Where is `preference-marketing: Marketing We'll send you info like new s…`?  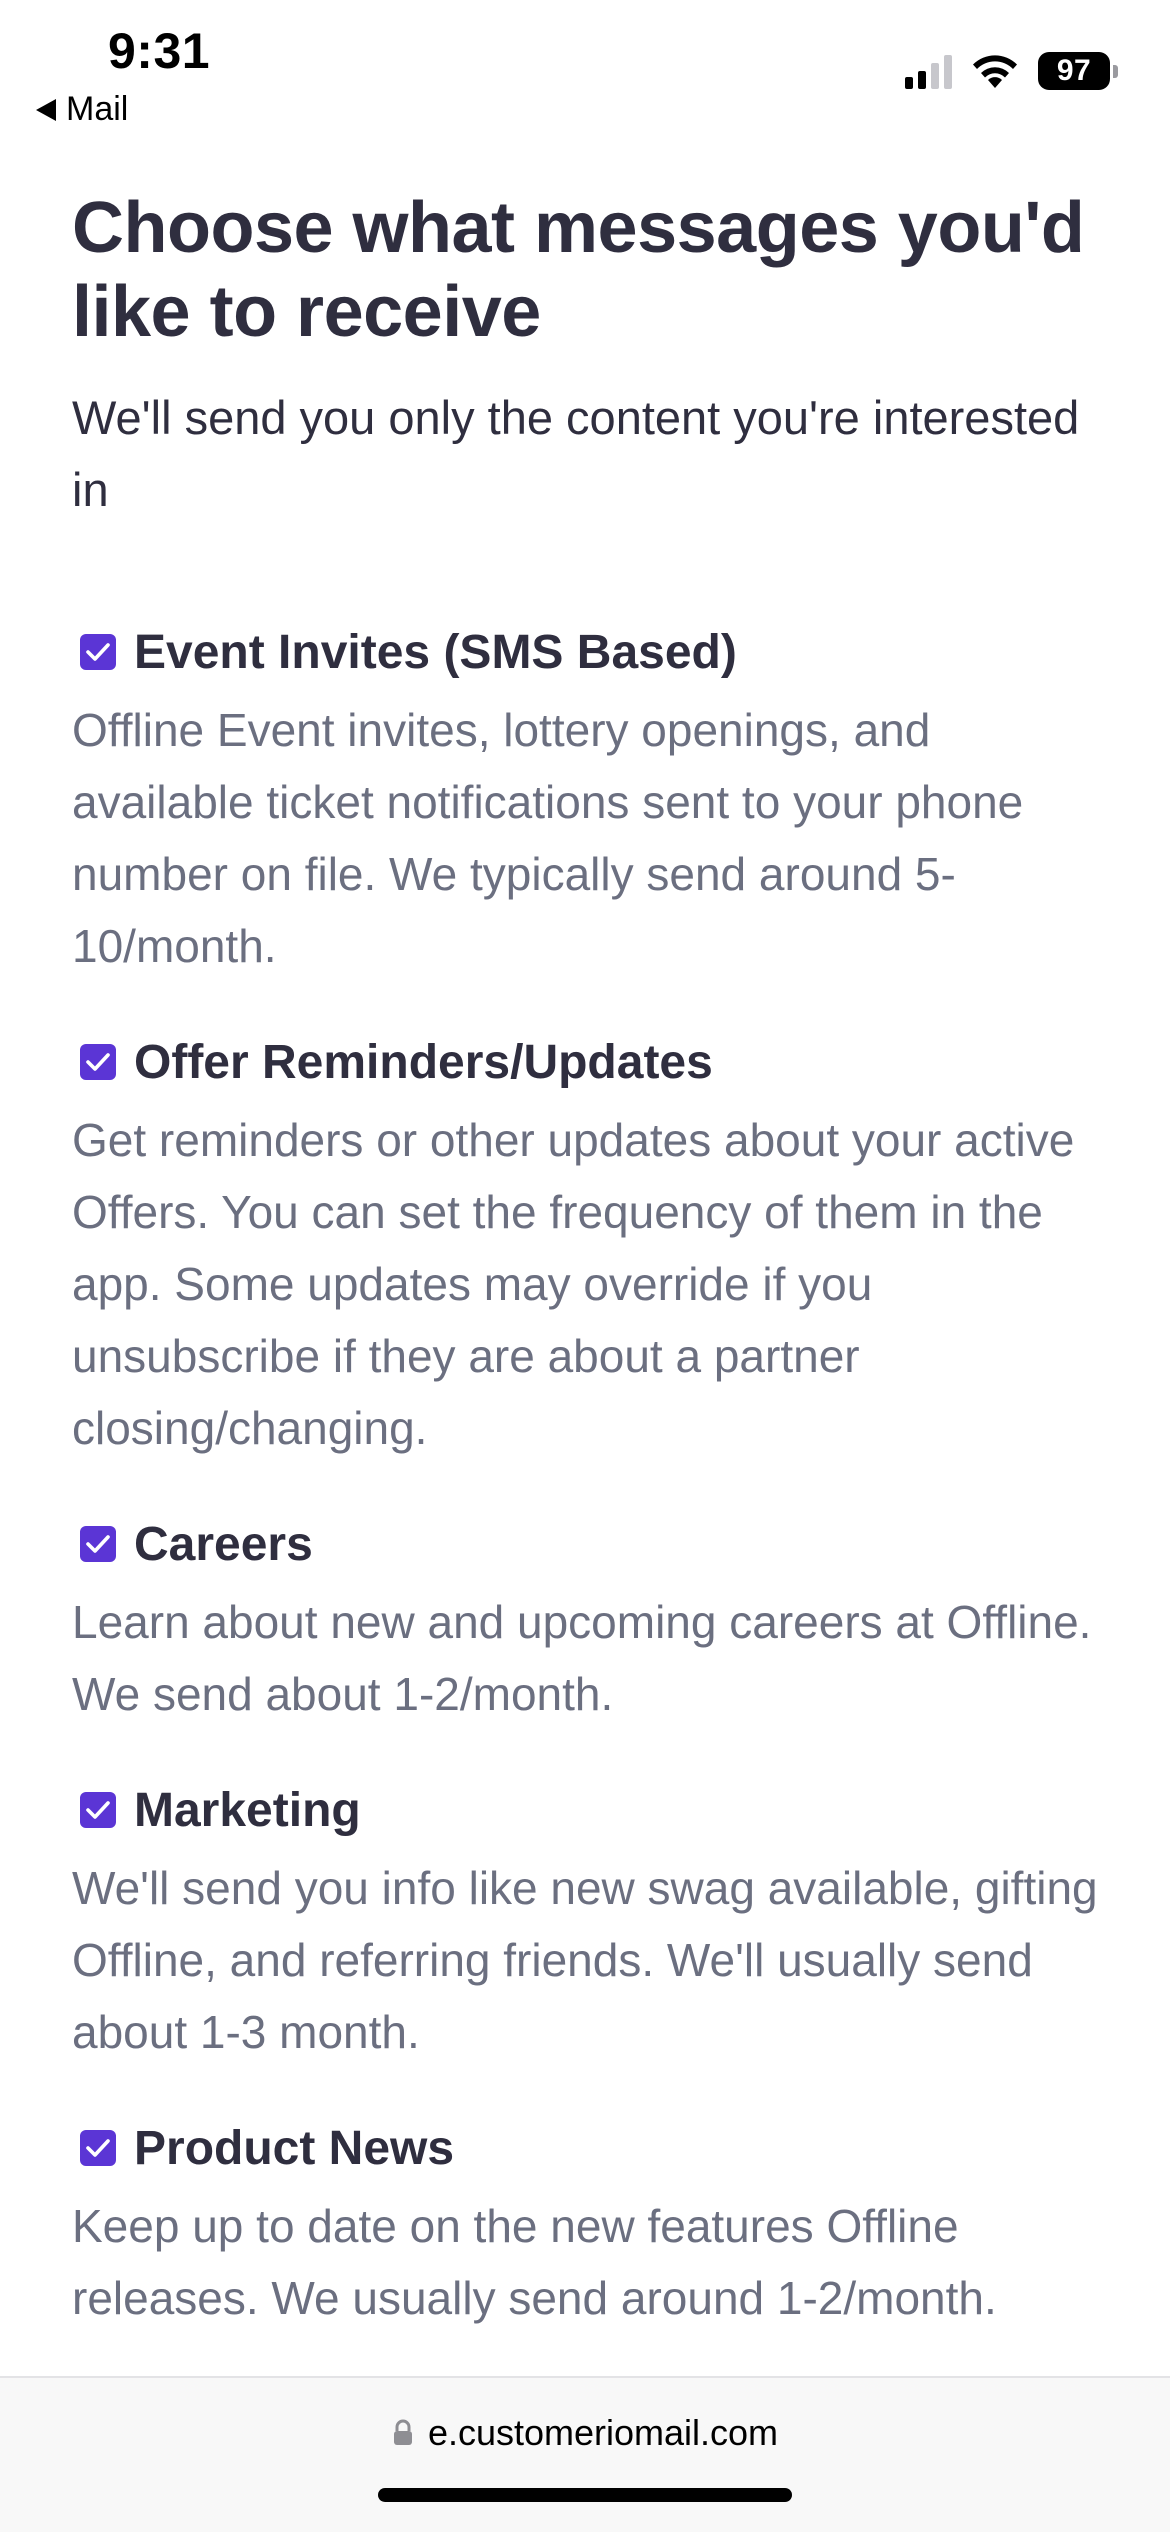
preference-marketing: Marketing We'll send you info like new s… is located at coordinates (587, 1924).